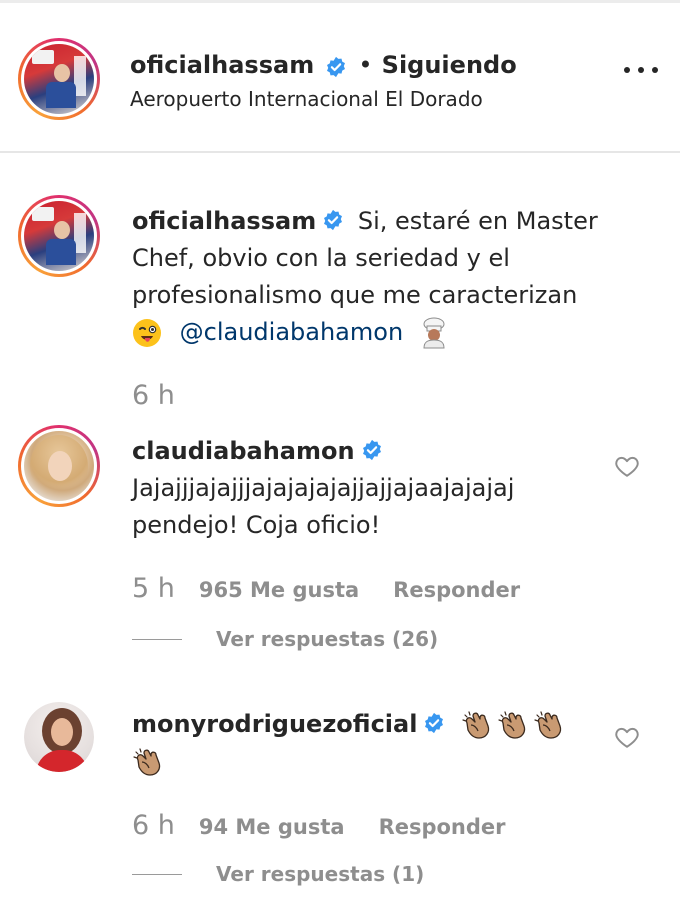 The height and width of the screenshot is (910, 680). I want to click on caption-meta: 6 h, so click(153, 395).